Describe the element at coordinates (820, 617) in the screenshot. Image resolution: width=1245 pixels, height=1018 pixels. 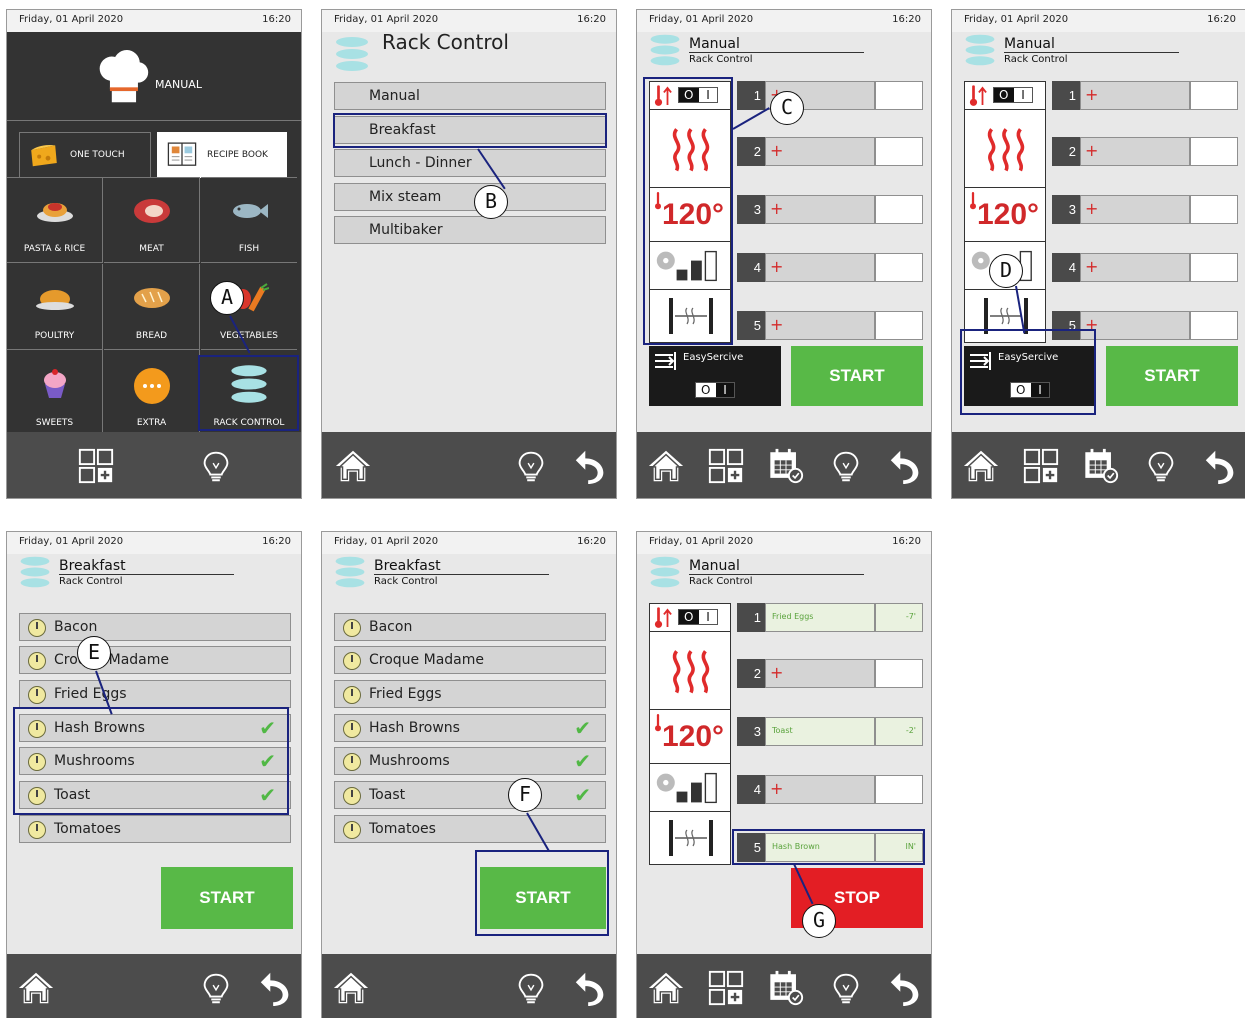
I see `rack-food-slot: Fried Eggs` at that location.